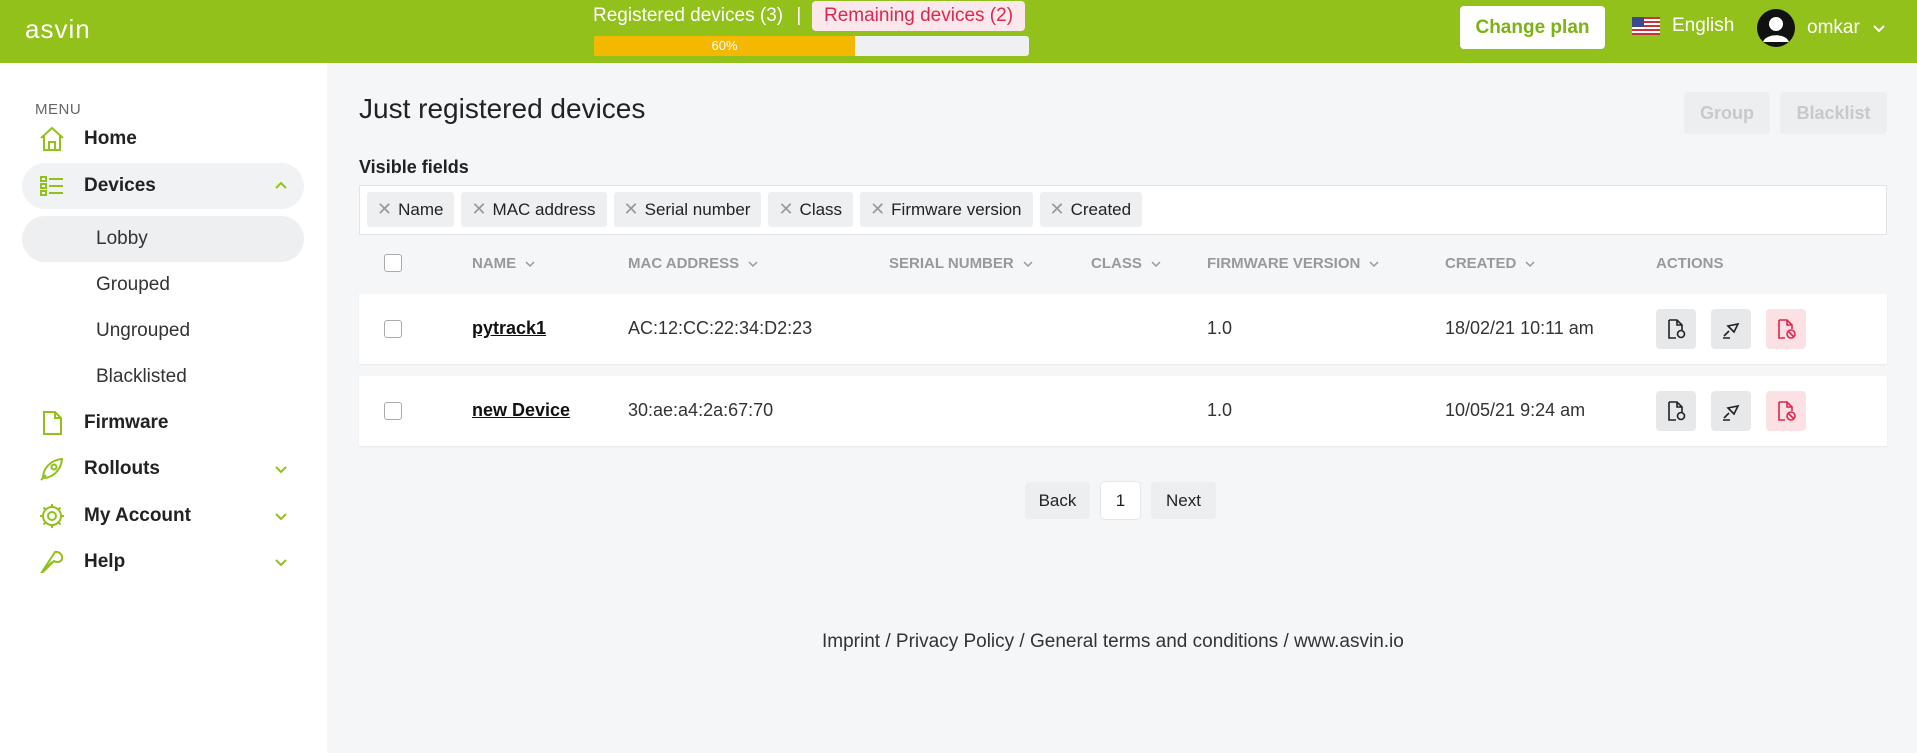 The width and height of the screenshot is (1917, 753). I want to click on language-label: English, so click(1703, 25).